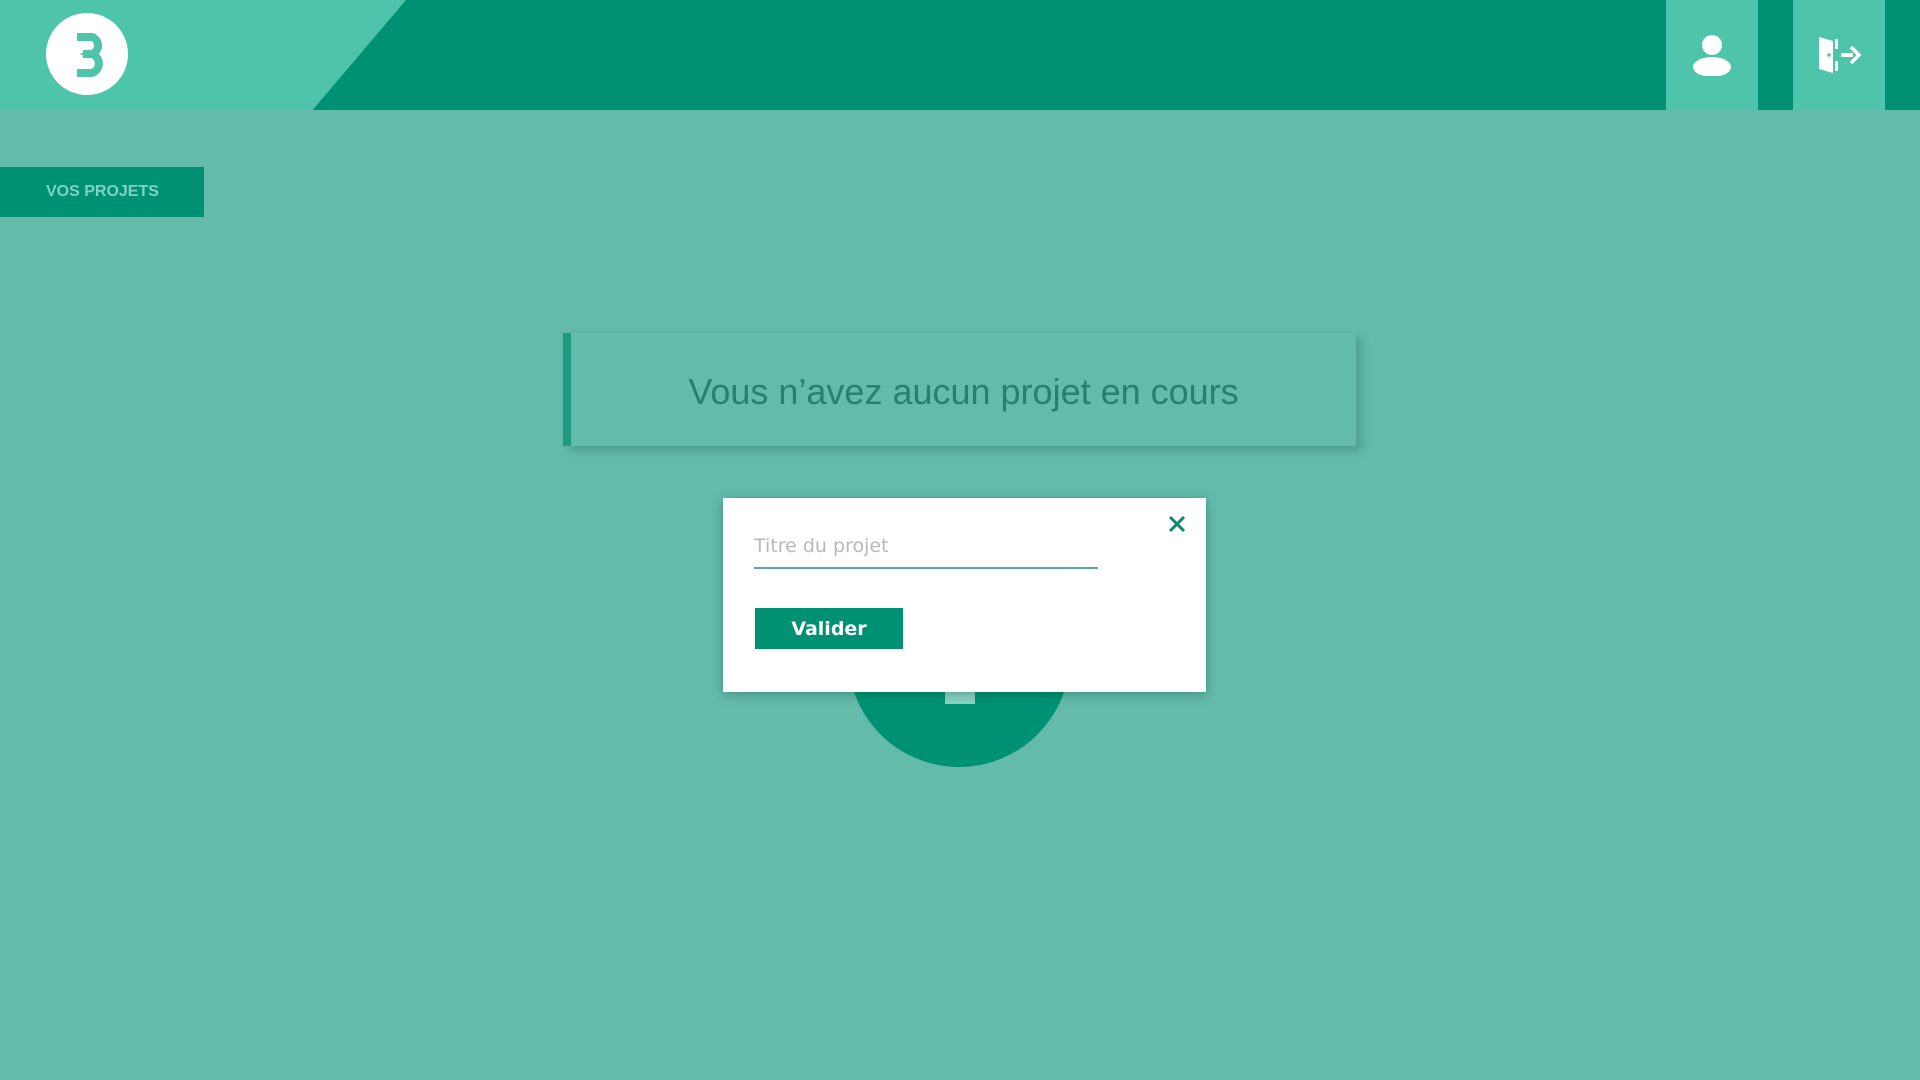 The height and width of the screenshot is (1080, 1920). I want to click on empty-projects-card: Vous n’avez aucun projet en cours, so click(959, 389).